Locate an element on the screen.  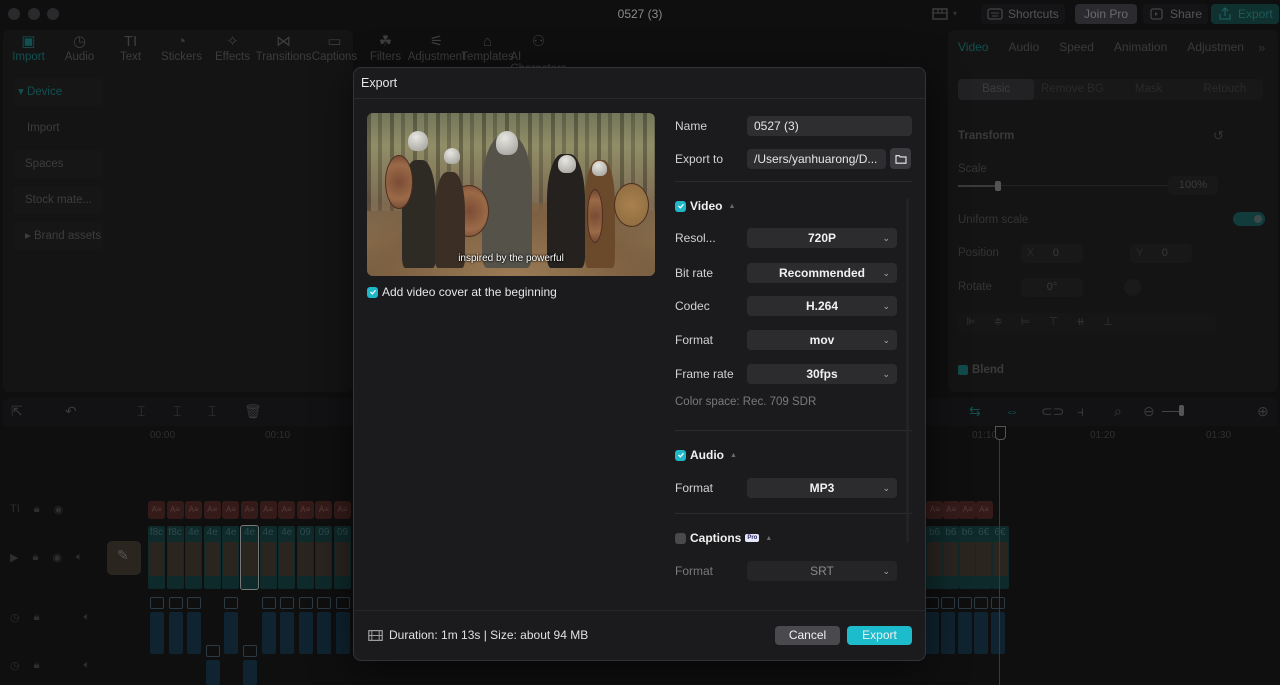
scale-value-field: 100% is located at coordinates (1193, 185).